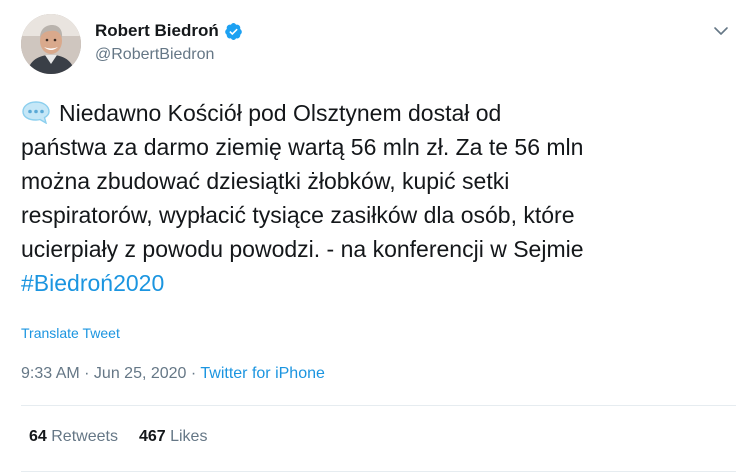 This screenshot has height=474, width=750. Describe the element at coordinates (82, 436) in the screenshot. I see `retweets-label: Retweets` at that location.